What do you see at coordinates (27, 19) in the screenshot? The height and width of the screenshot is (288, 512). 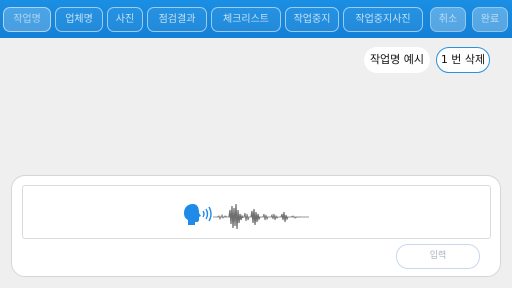 I see `tab-work-name: 작업명` at bounding box center [27, 19].